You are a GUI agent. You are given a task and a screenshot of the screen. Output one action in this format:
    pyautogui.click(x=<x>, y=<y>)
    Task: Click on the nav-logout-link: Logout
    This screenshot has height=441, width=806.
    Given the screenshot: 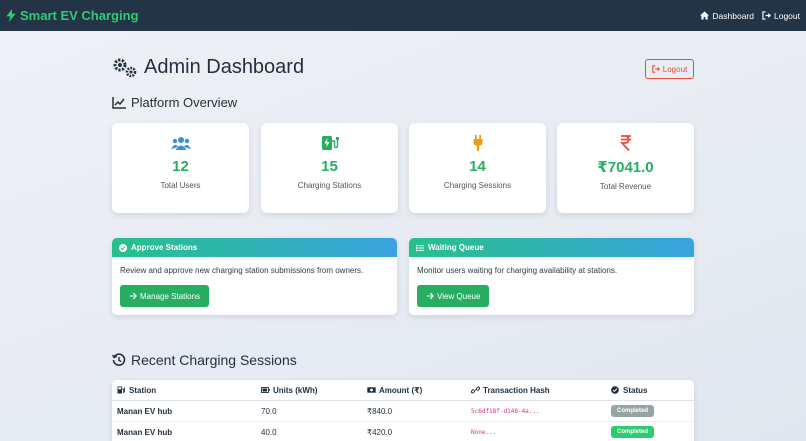 What is the action you would take?
    pyautogui.click(x=781, y=16)
    